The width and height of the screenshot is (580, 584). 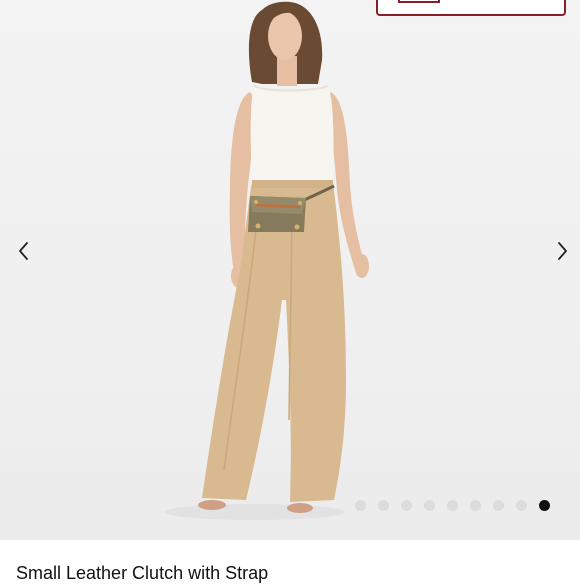 I want to click on product-title: Small Leather Clutch with Strap, so click(x=142, y=573).